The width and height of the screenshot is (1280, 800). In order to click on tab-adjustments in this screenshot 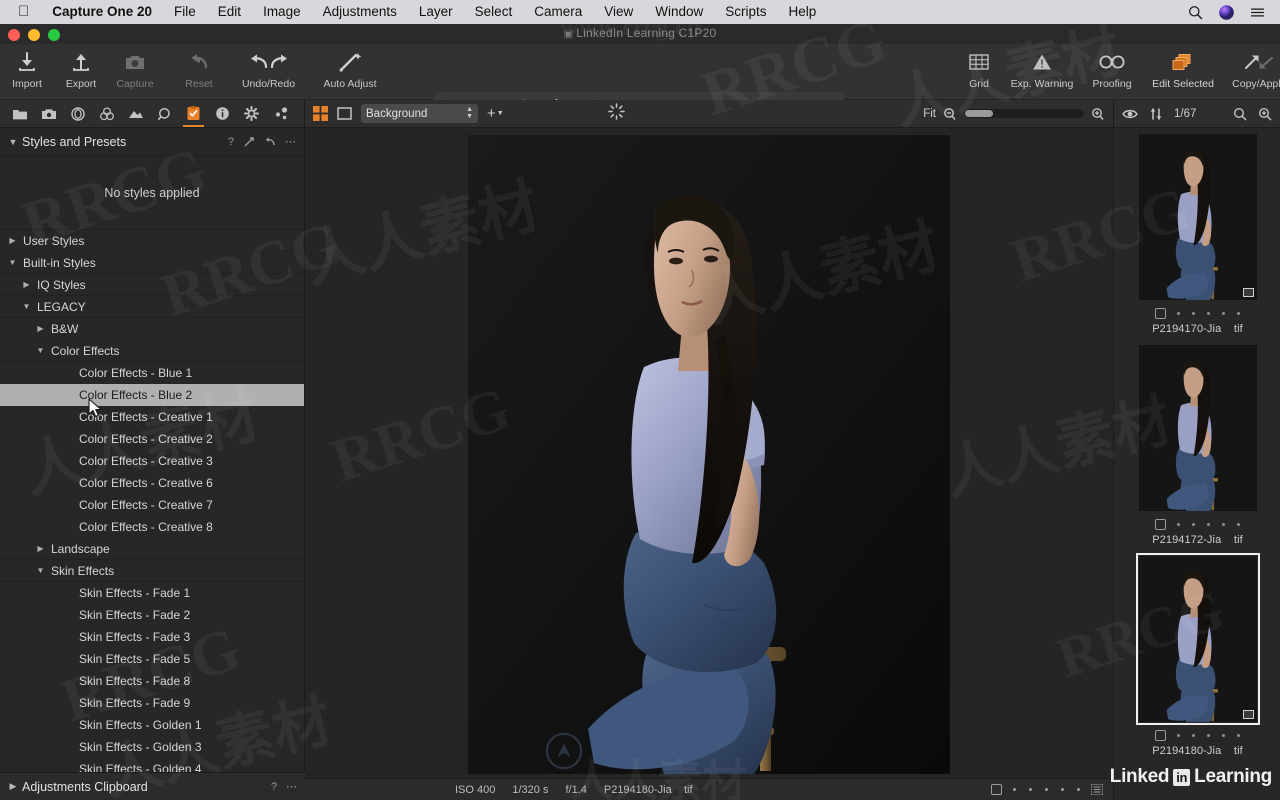, I will do `click(251, 114)`.